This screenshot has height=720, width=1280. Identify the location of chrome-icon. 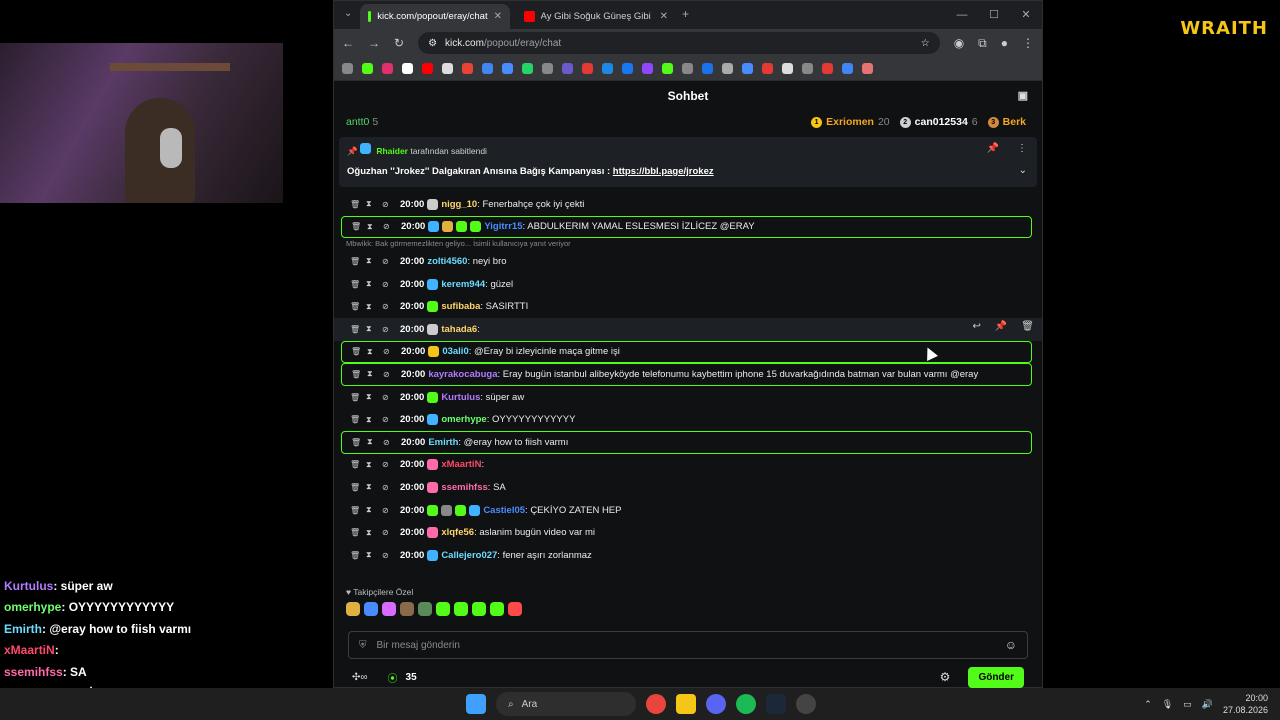
(656, 704).